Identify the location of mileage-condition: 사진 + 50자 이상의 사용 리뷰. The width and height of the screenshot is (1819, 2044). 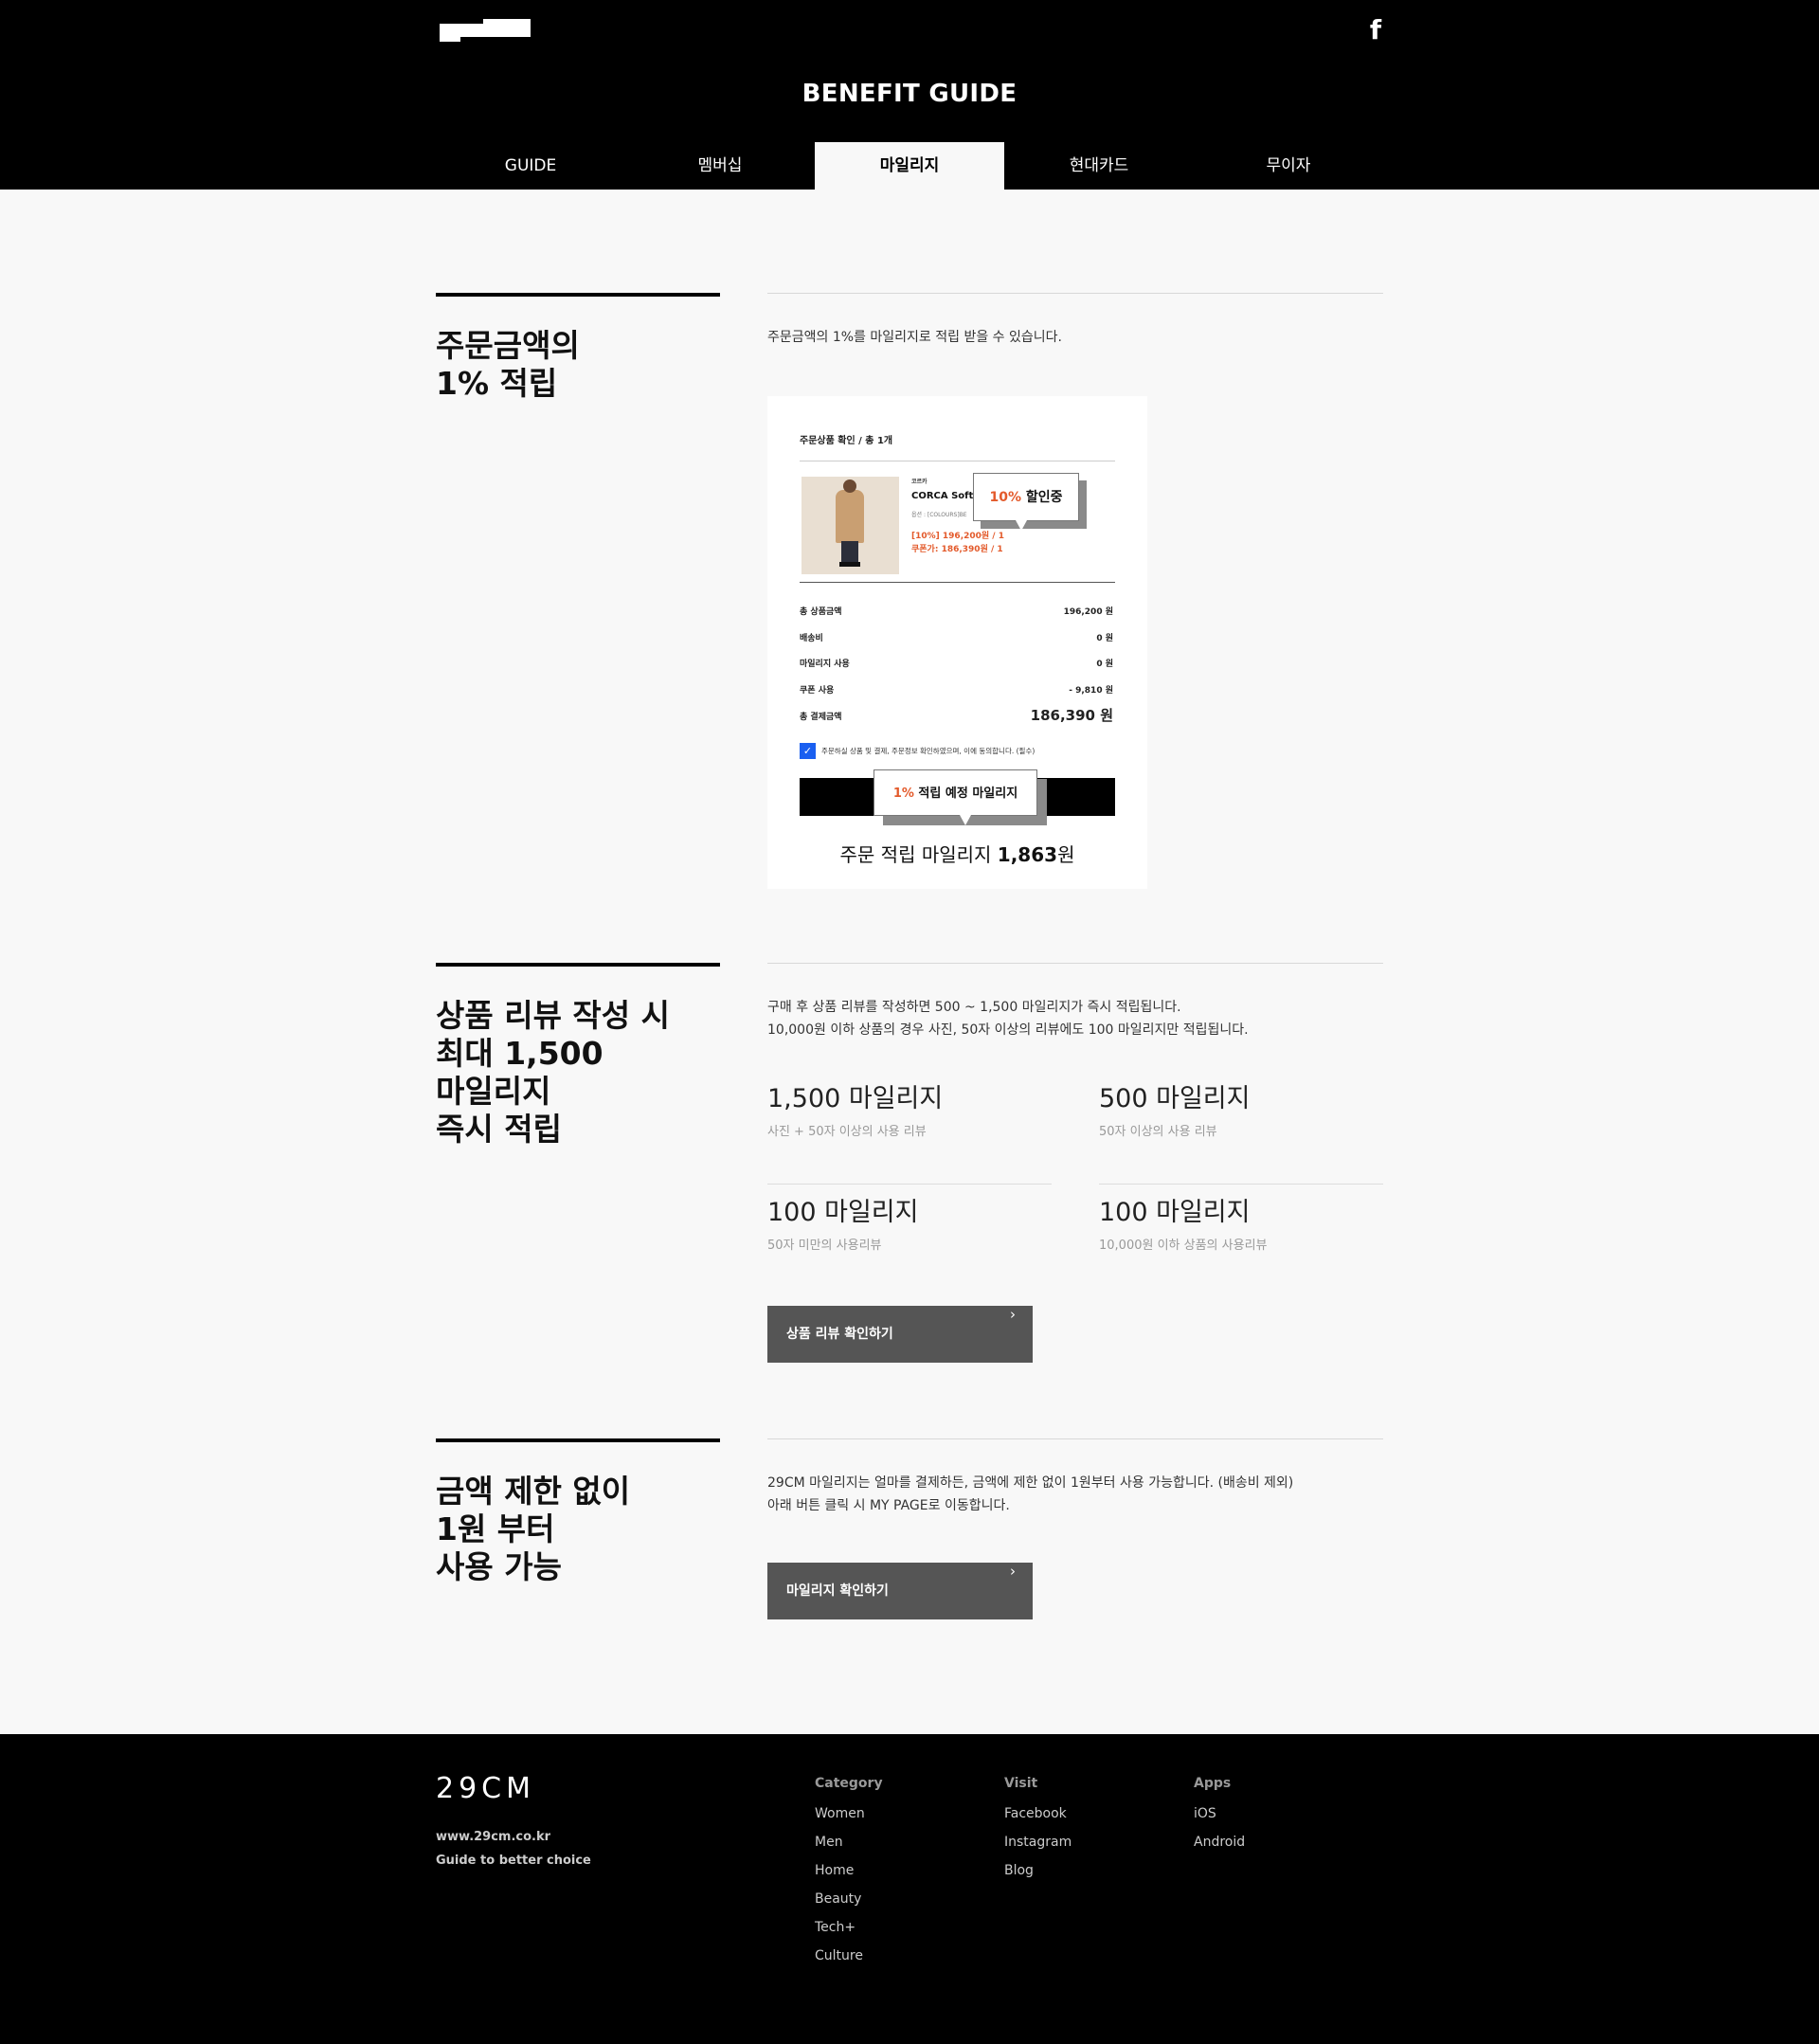
(847, 1132).